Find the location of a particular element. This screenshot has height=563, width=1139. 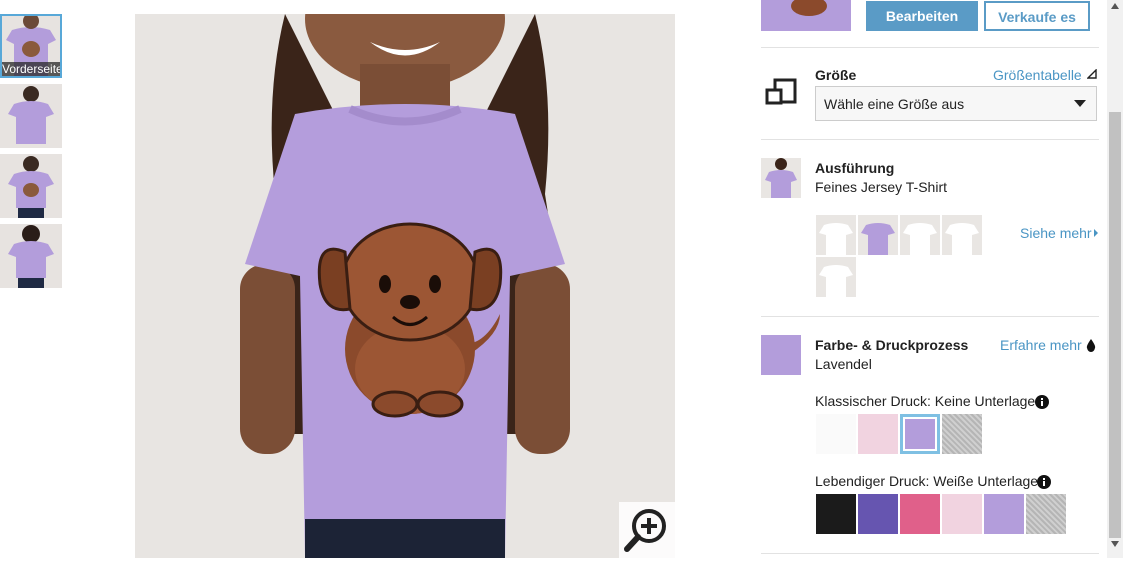

size-chart-icon is located at coordinates (1092, 74).